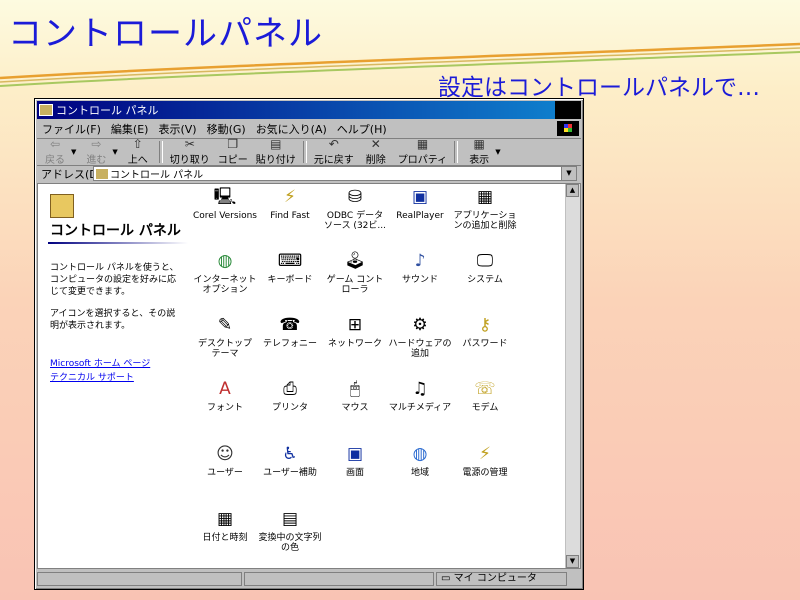 Image resolution: width=800 pixels, height=600 pixels. I want to click on item-label: サウンド, so click(419, 280).